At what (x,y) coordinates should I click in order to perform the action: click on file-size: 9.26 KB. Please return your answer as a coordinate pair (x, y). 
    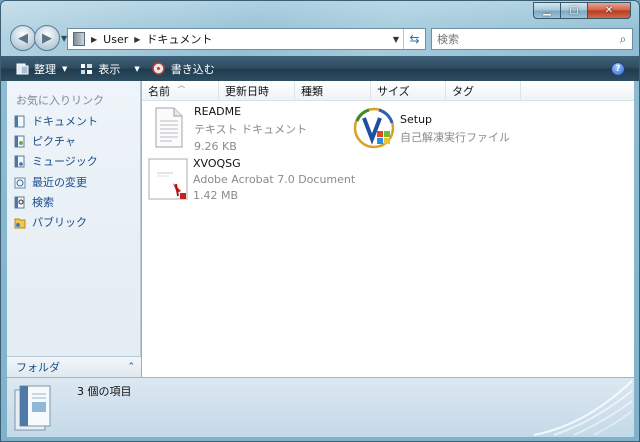
    Looking at the image, I should click on (215, 146).